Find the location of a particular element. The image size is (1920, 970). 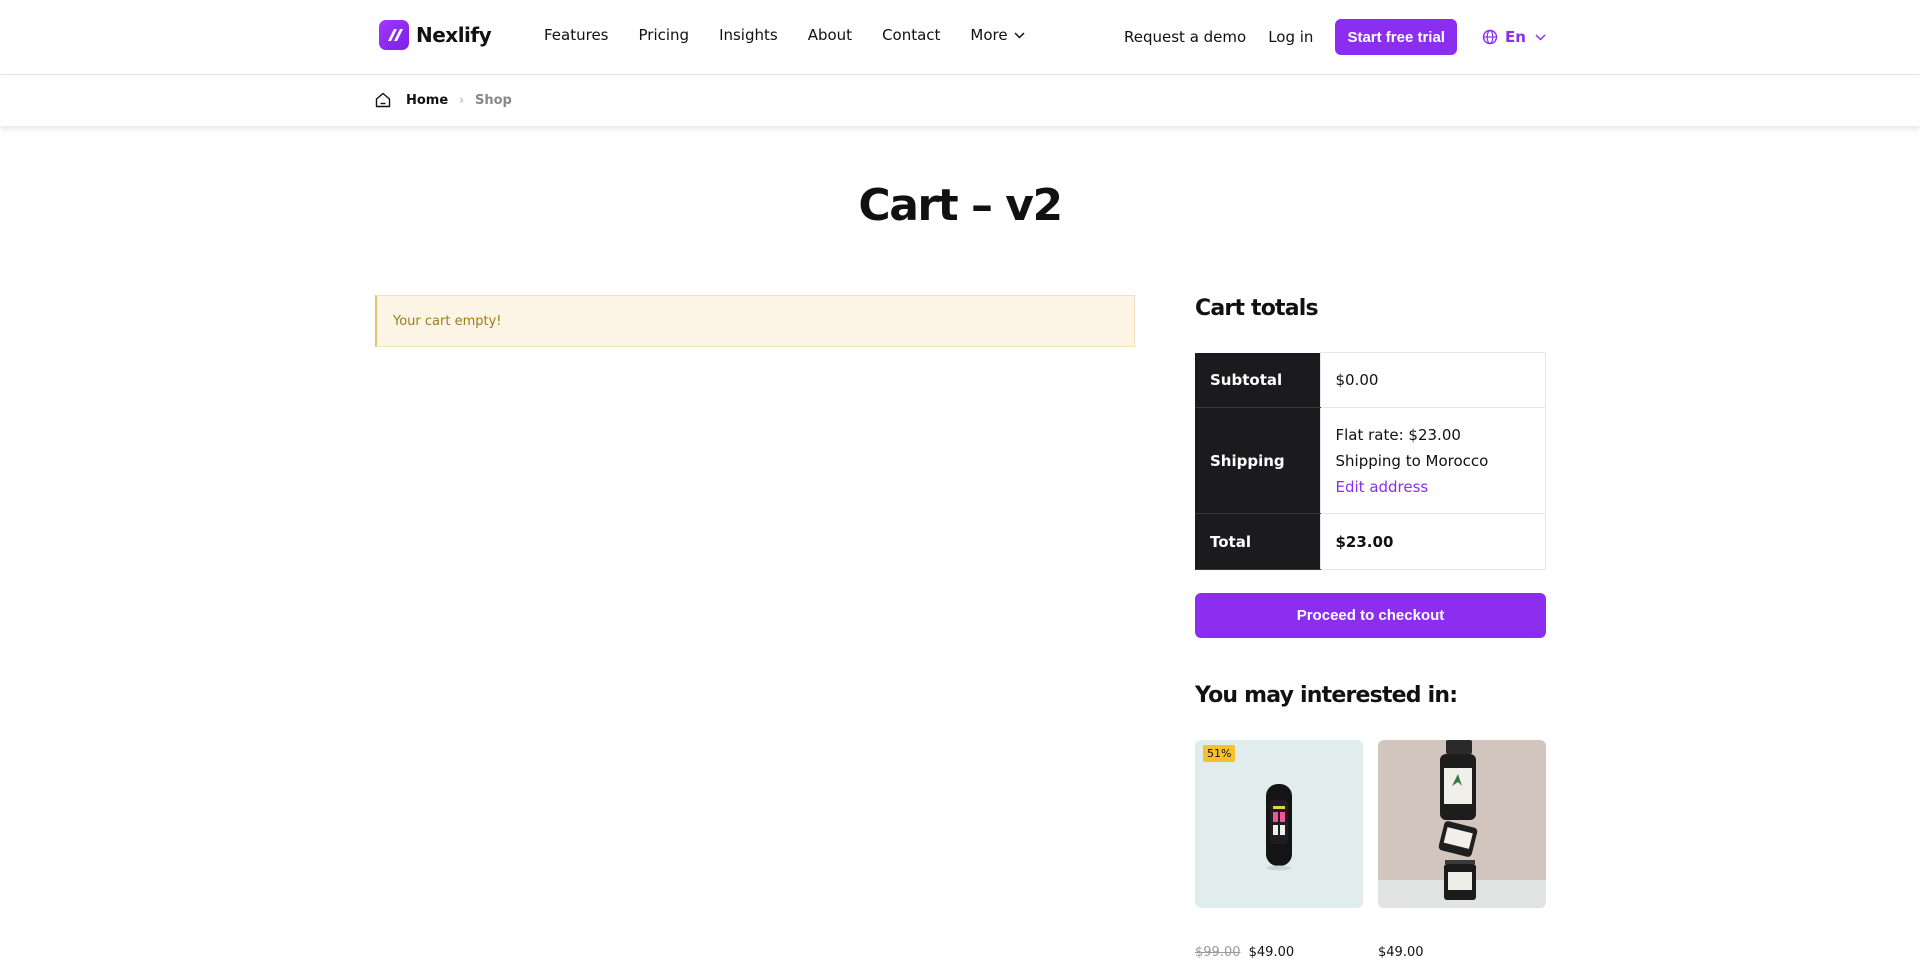

table-row: Total $23.00 is located at coordinates (1370, 541).